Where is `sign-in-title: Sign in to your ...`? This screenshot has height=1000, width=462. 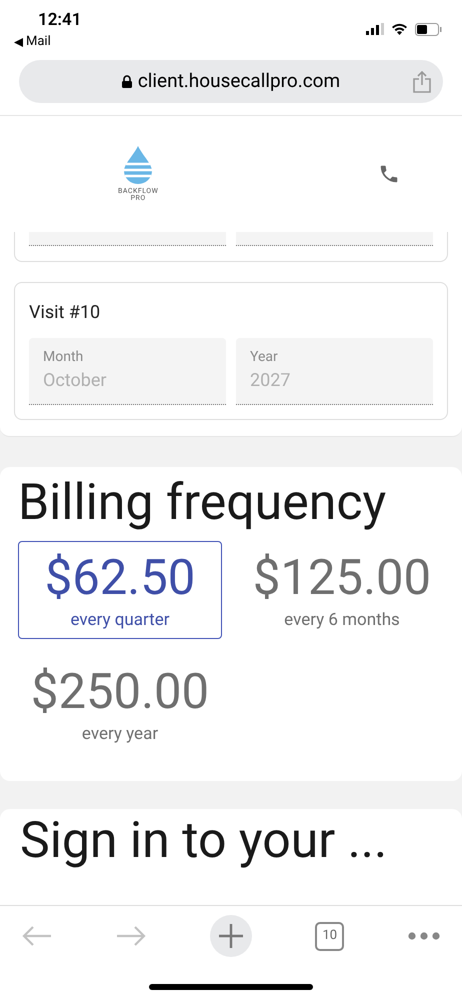
sign-in-title: Sign in to your ... is located at coordinates (204, 841).